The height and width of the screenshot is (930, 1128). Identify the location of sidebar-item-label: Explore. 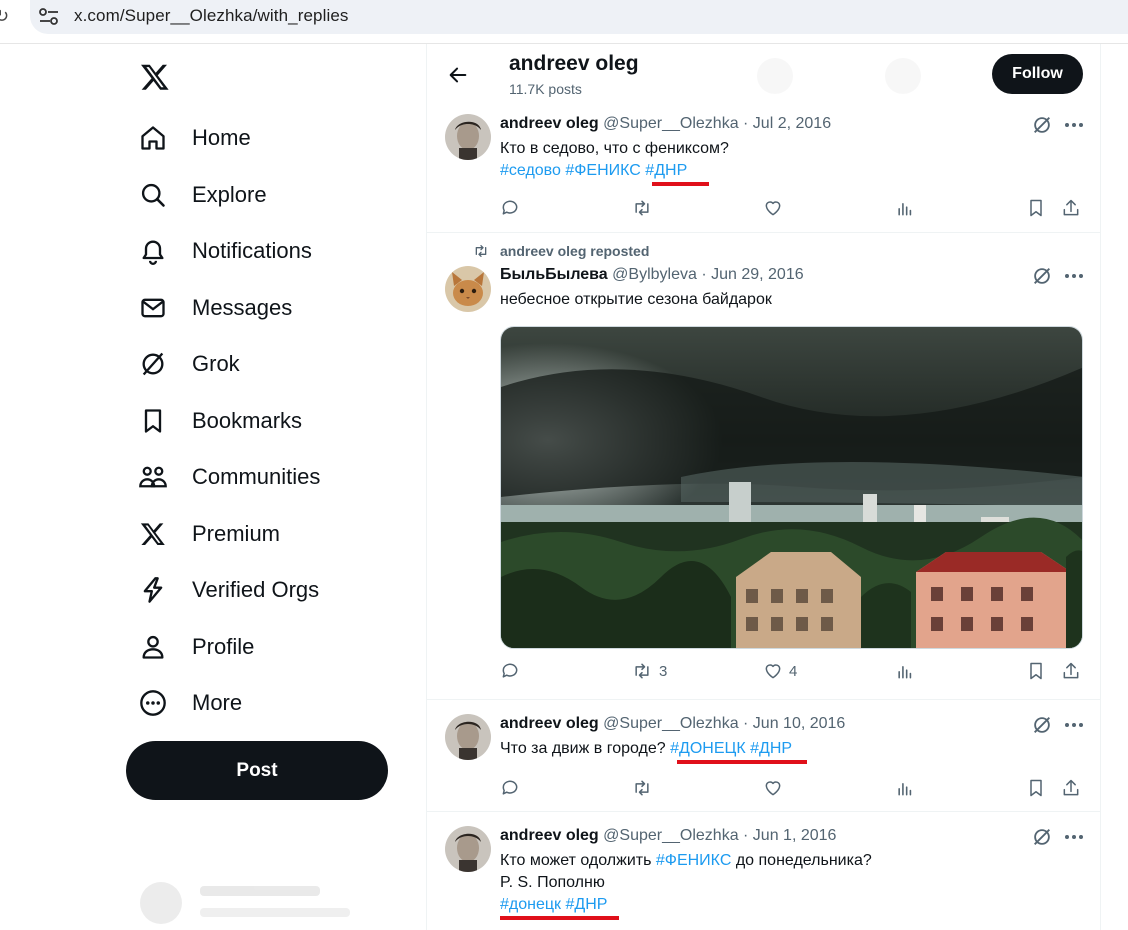
(229, 194).